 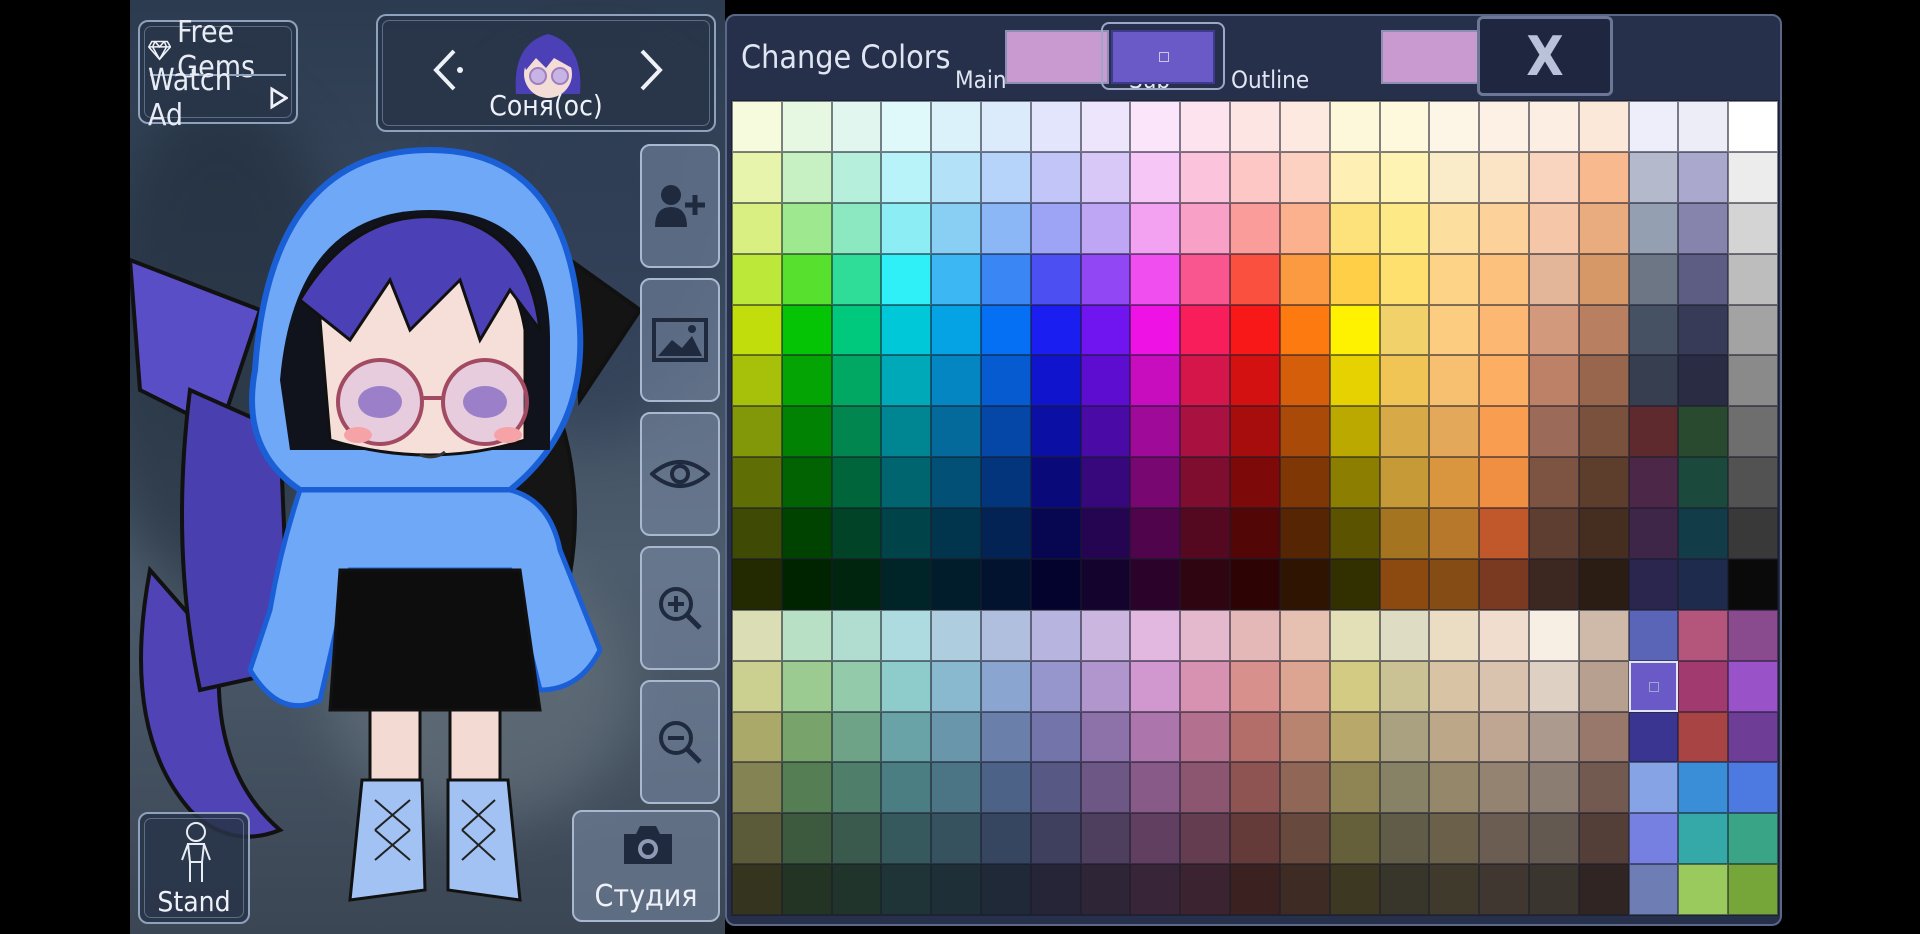 I want to click on studio-button: Студия, so click(x=646, y=866).